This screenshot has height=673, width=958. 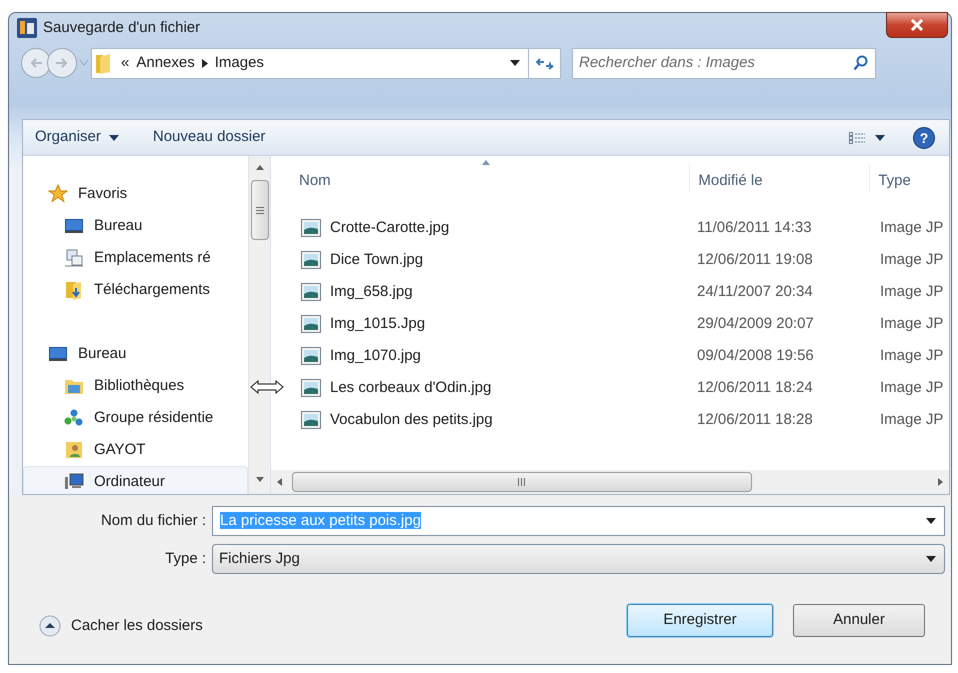 What do you see at coordinates (545, 63) in the screenshot?
I see `refresh-arrows-icon` at bounding box center [545, 63].